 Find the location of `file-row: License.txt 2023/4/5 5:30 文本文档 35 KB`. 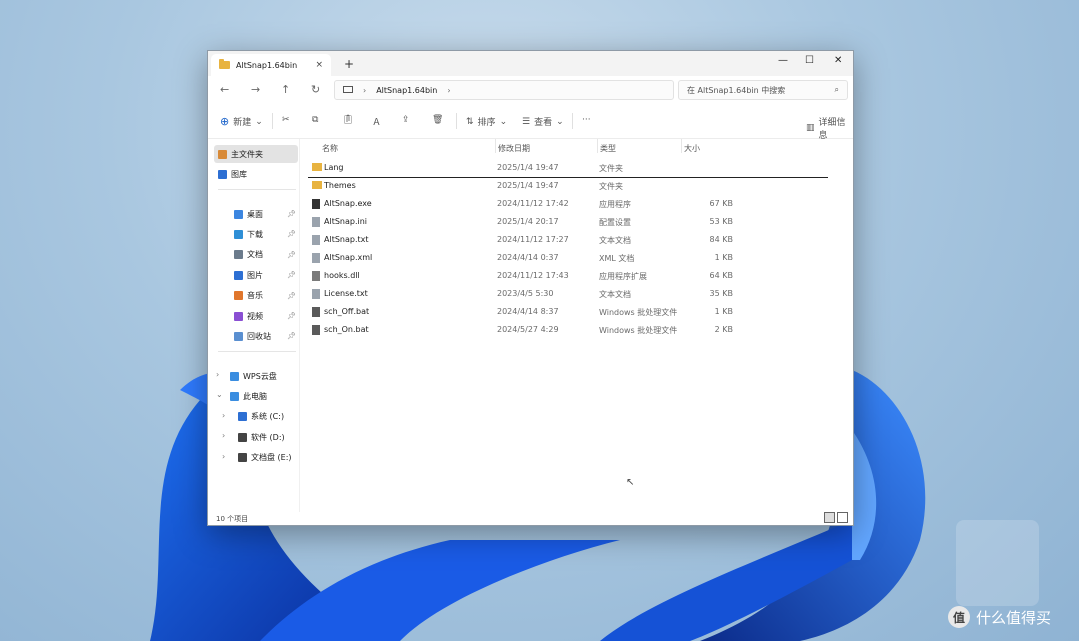

file-row: License.txt 2023/4/5 5:30 文本文档 35 KB is located at coordinates (568, 294).